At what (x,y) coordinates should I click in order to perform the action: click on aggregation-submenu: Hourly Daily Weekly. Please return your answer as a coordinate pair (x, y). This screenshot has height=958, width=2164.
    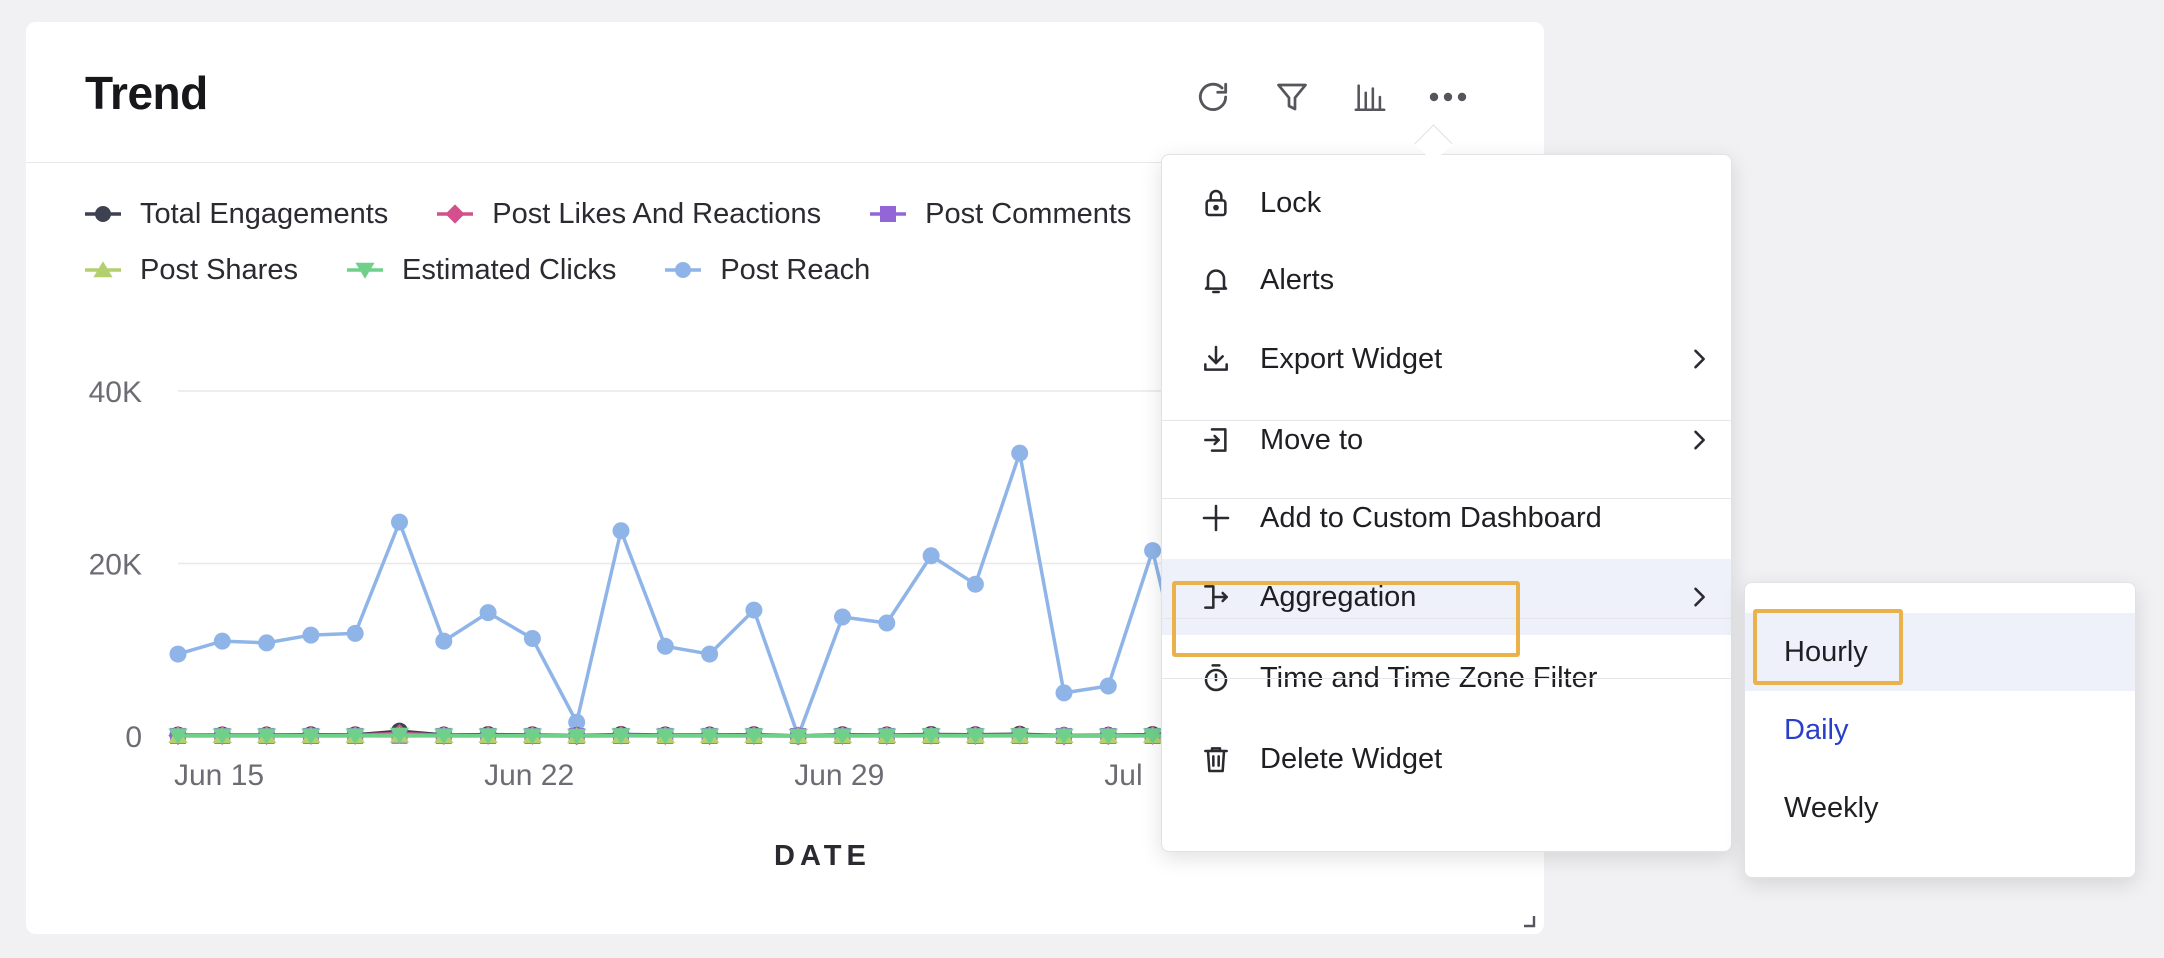
    Looking at the image, I should click on (1940, 730).